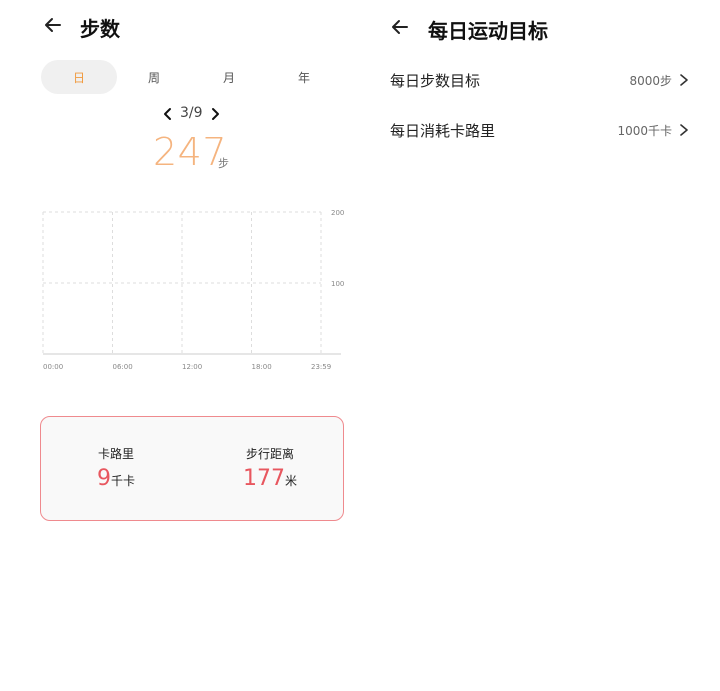  What do you see at coordinates (650, 80) in the screenshot?
I see `daily-step-goal-value: 8000步` at bounding box center [650, 80].